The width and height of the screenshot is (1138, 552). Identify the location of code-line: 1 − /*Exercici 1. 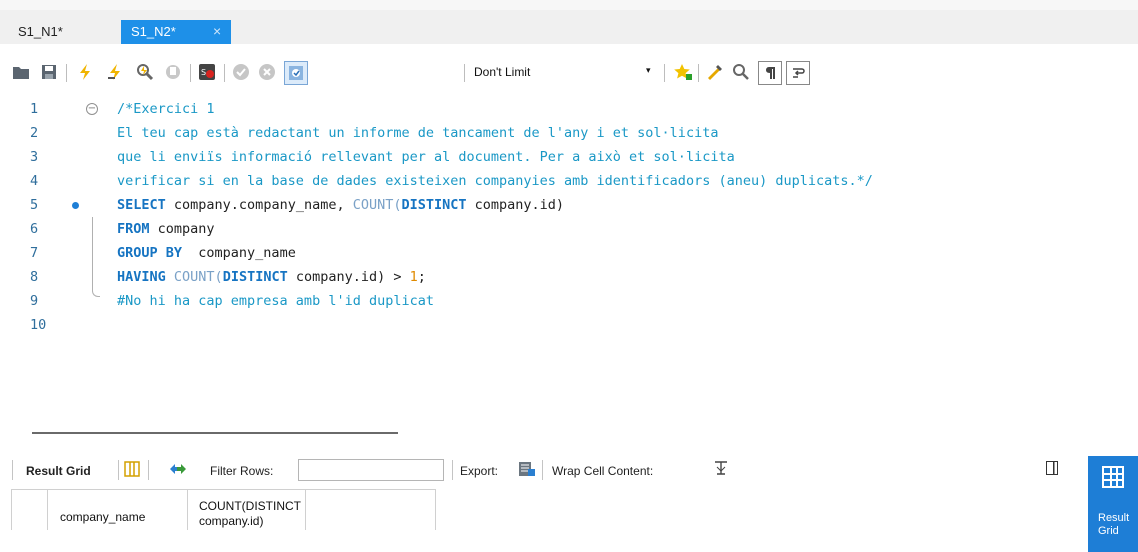
(569, 109).